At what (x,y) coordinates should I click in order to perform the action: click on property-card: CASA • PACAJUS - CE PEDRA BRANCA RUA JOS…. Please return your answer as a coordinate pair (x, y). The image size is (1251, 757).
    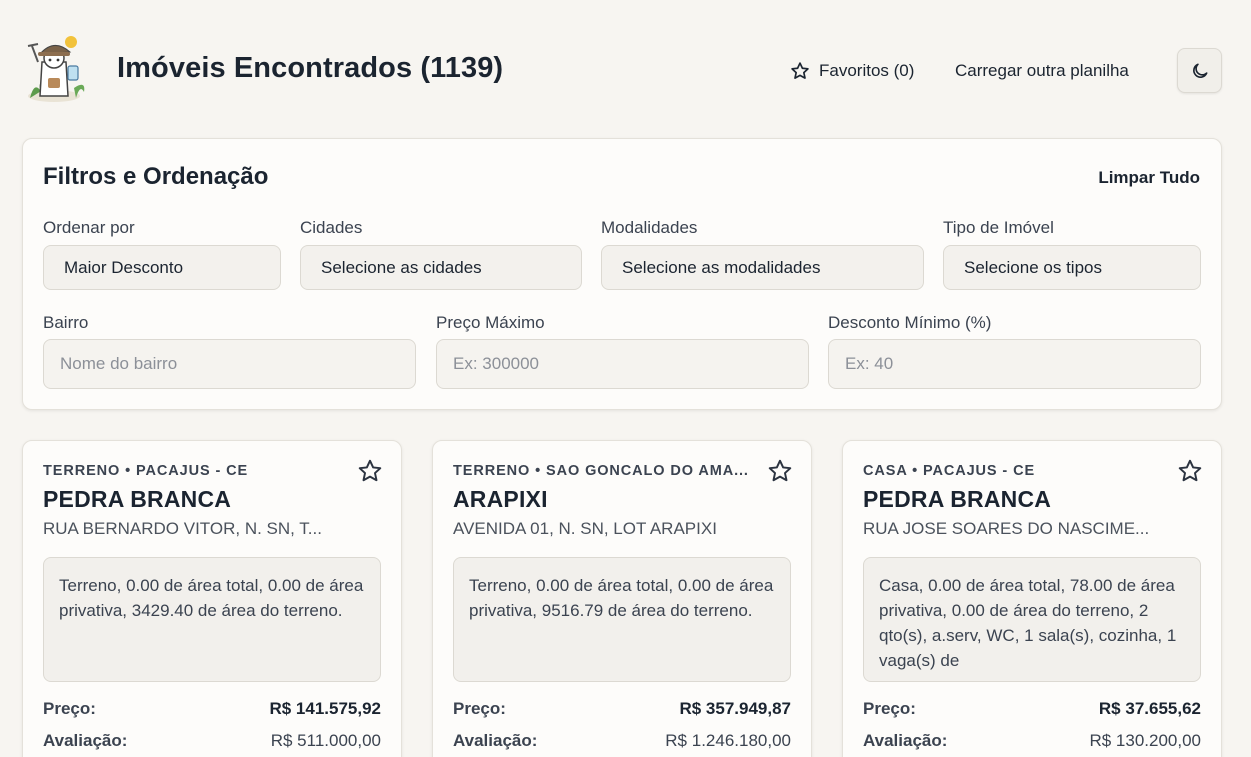
    Looking at the image, I should click on (1032, 598).